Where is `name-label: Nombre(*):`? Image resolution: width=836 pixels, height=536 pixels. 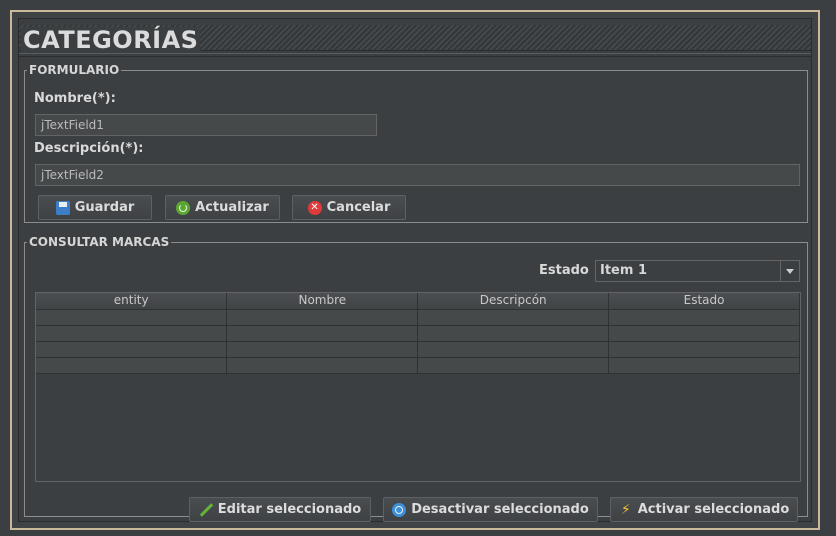 name-label: Nombre(*): is located at coordinates (75, 98).